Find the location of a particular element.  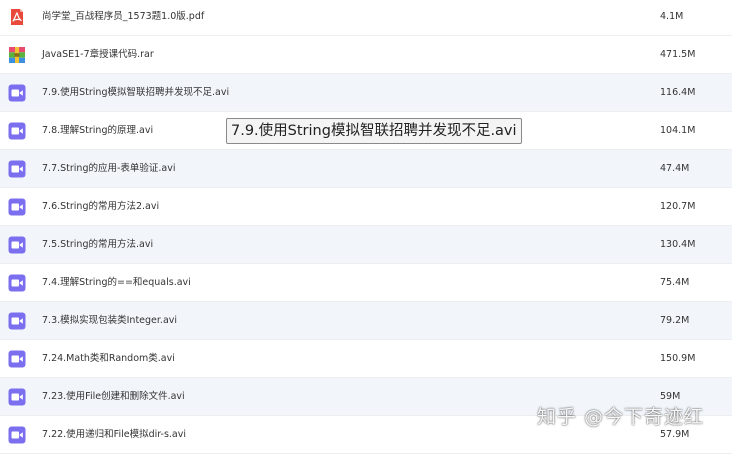

watermark: 知乎 @今下奇迹红 is located at coordinates (621, 417).